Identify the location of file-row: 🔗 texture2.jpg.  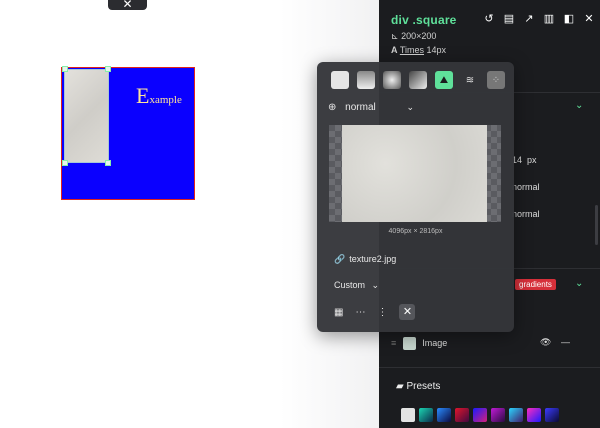
(365, 259).